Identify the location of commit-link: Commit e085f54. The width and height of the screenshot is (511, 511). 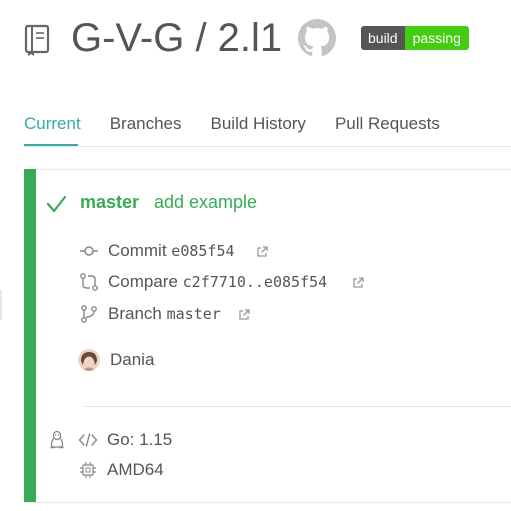
(171, 251).